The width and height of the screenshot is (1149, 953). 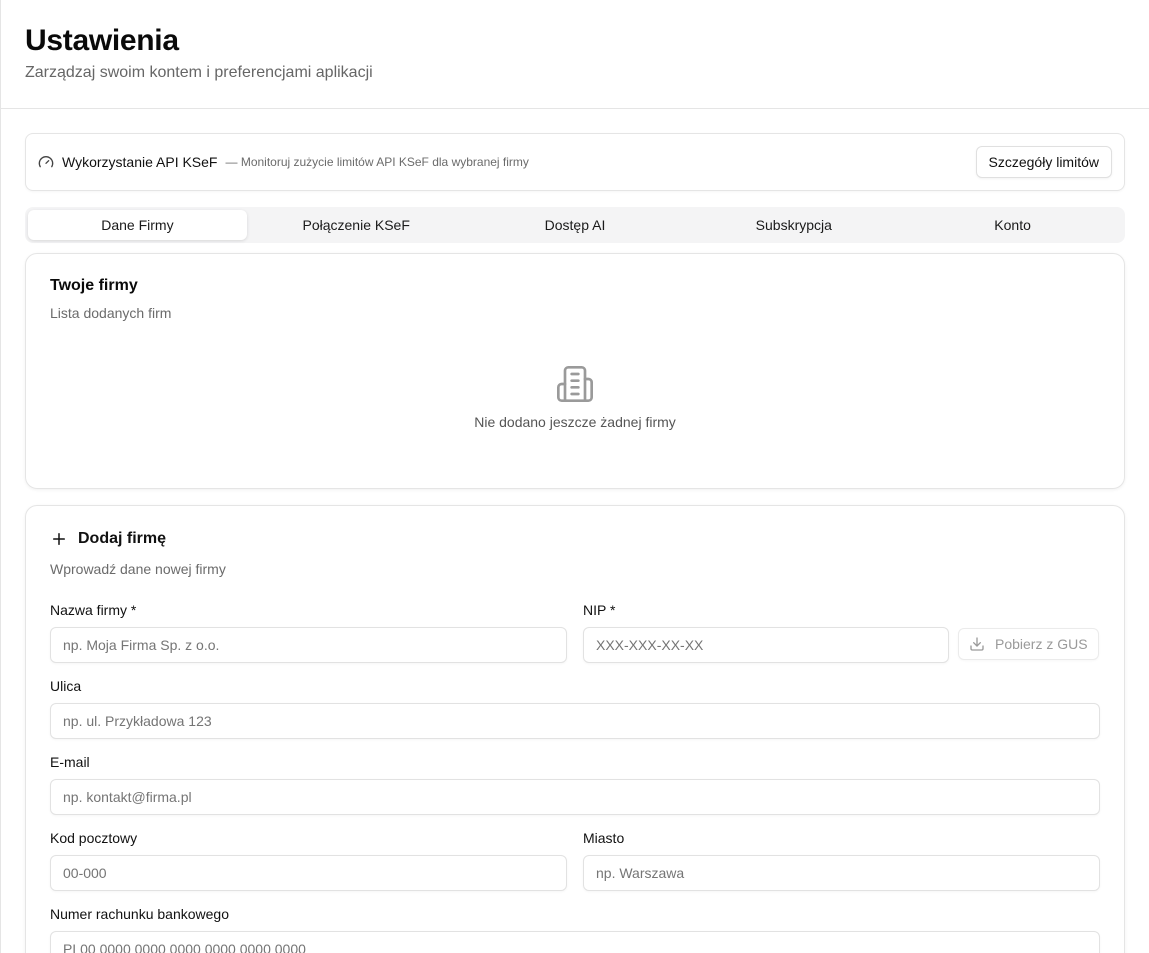 I want to click on fetch-gus-button: Pobierz z GUS, so click(x=1028, y=644).